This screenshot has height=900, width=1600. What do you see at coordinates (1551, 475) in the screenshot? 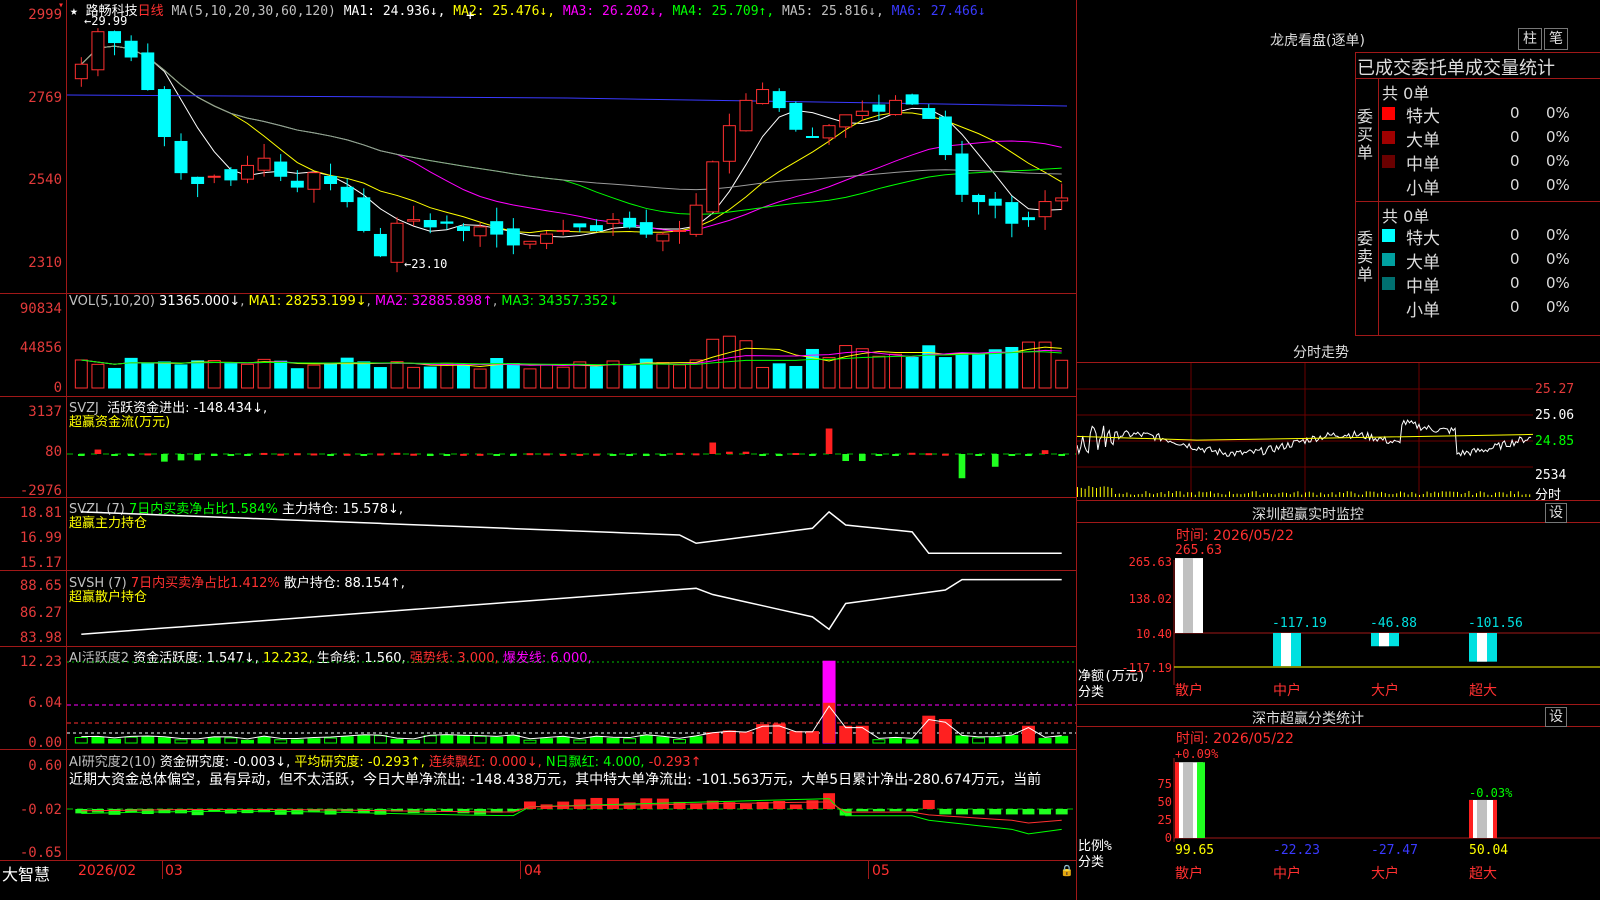
I see `intraday-vol-axis-label: 2534` at bounding box center [1551, 475].